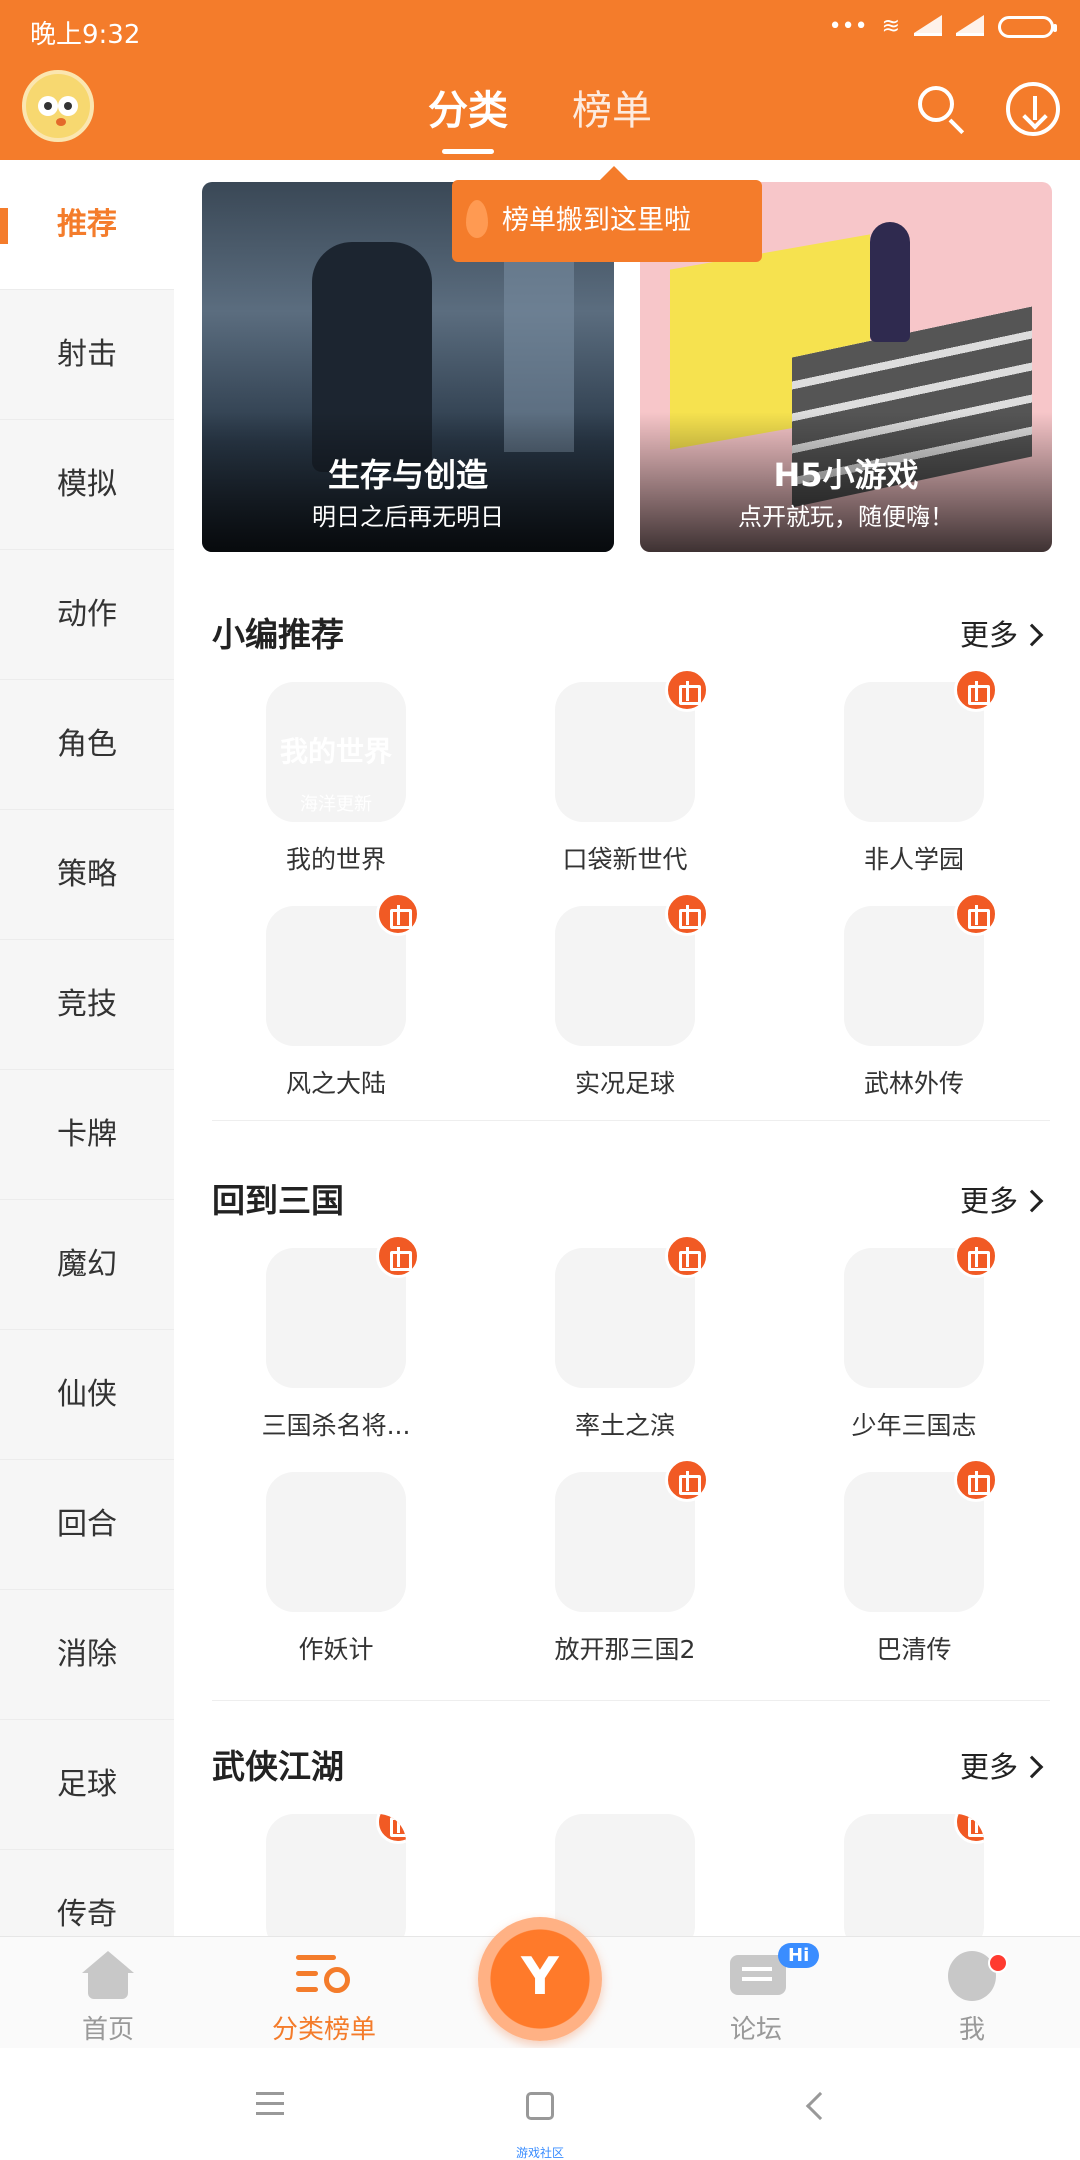 The image size is (1080, 2160). What do you see at coordinates (87, 1893) in the screenshot?
I see `sidebar-item-legend: 传奇` at bounding box center [87, 1893].